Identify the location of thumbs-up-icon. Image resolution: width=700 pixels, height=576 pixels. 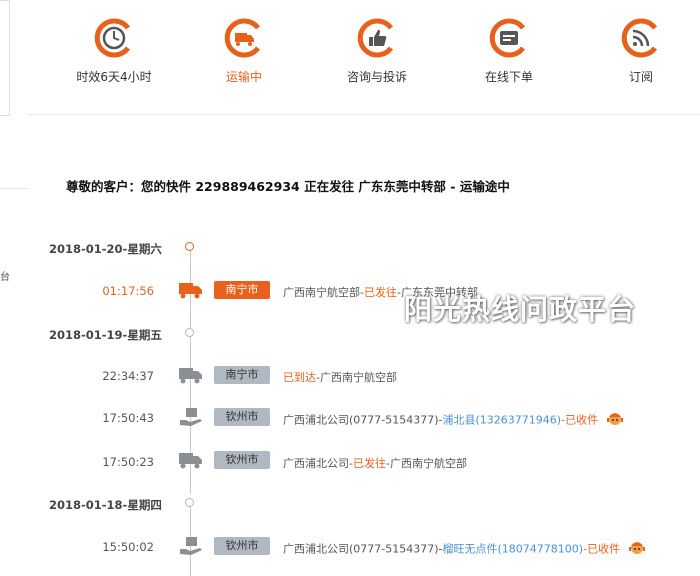
(377, 38).